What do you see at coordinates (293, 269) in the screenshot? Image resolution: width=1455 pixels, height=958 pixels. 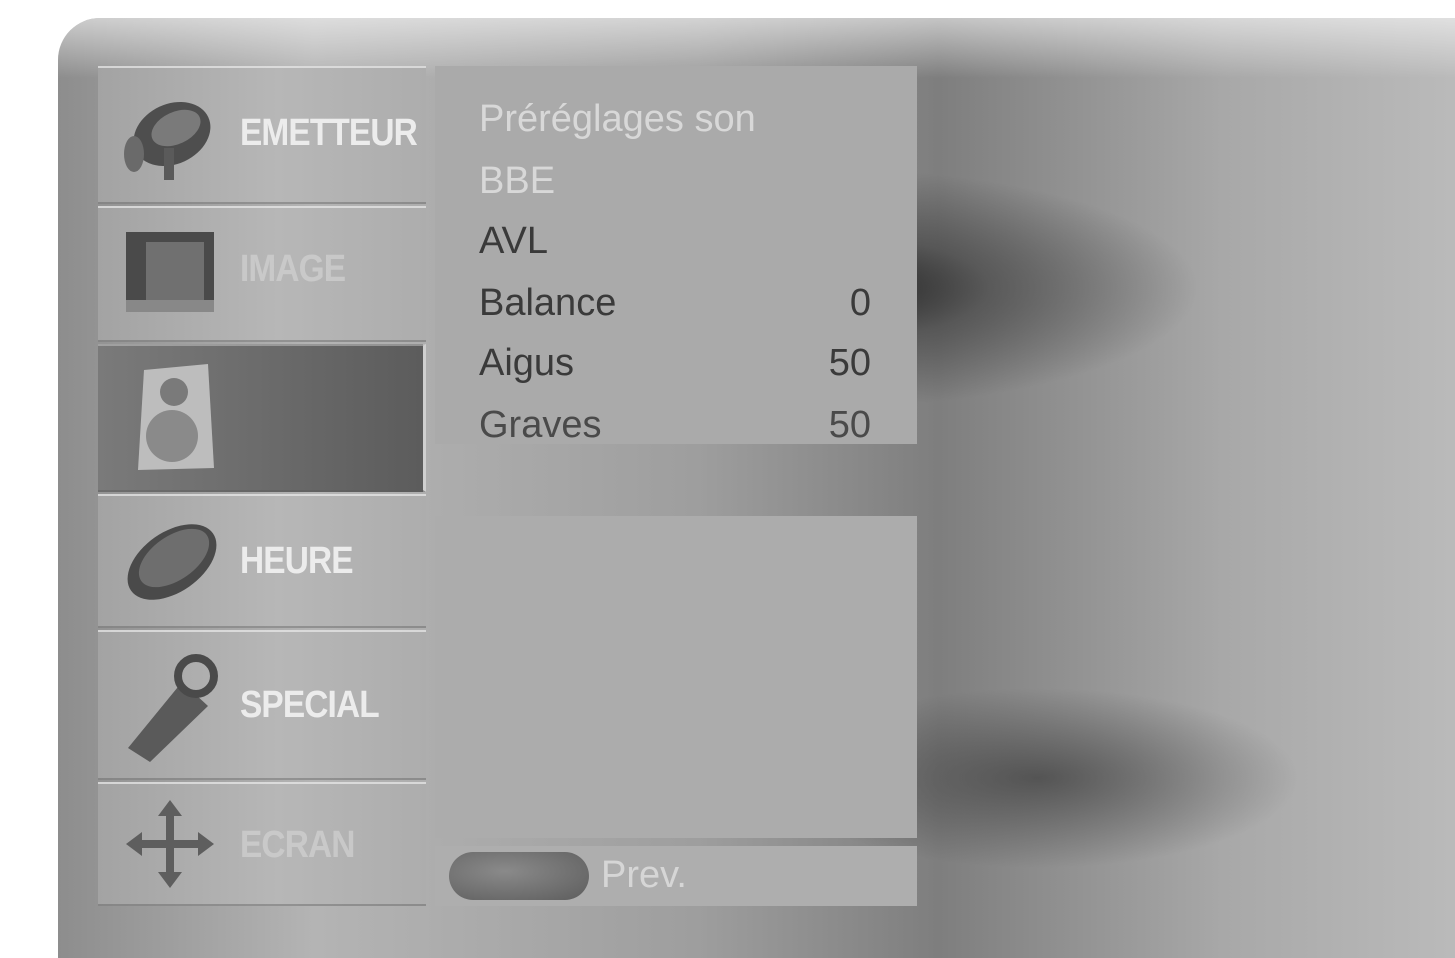 I see `tab-label-image: IMAGE` at bounding box center [293, 269].